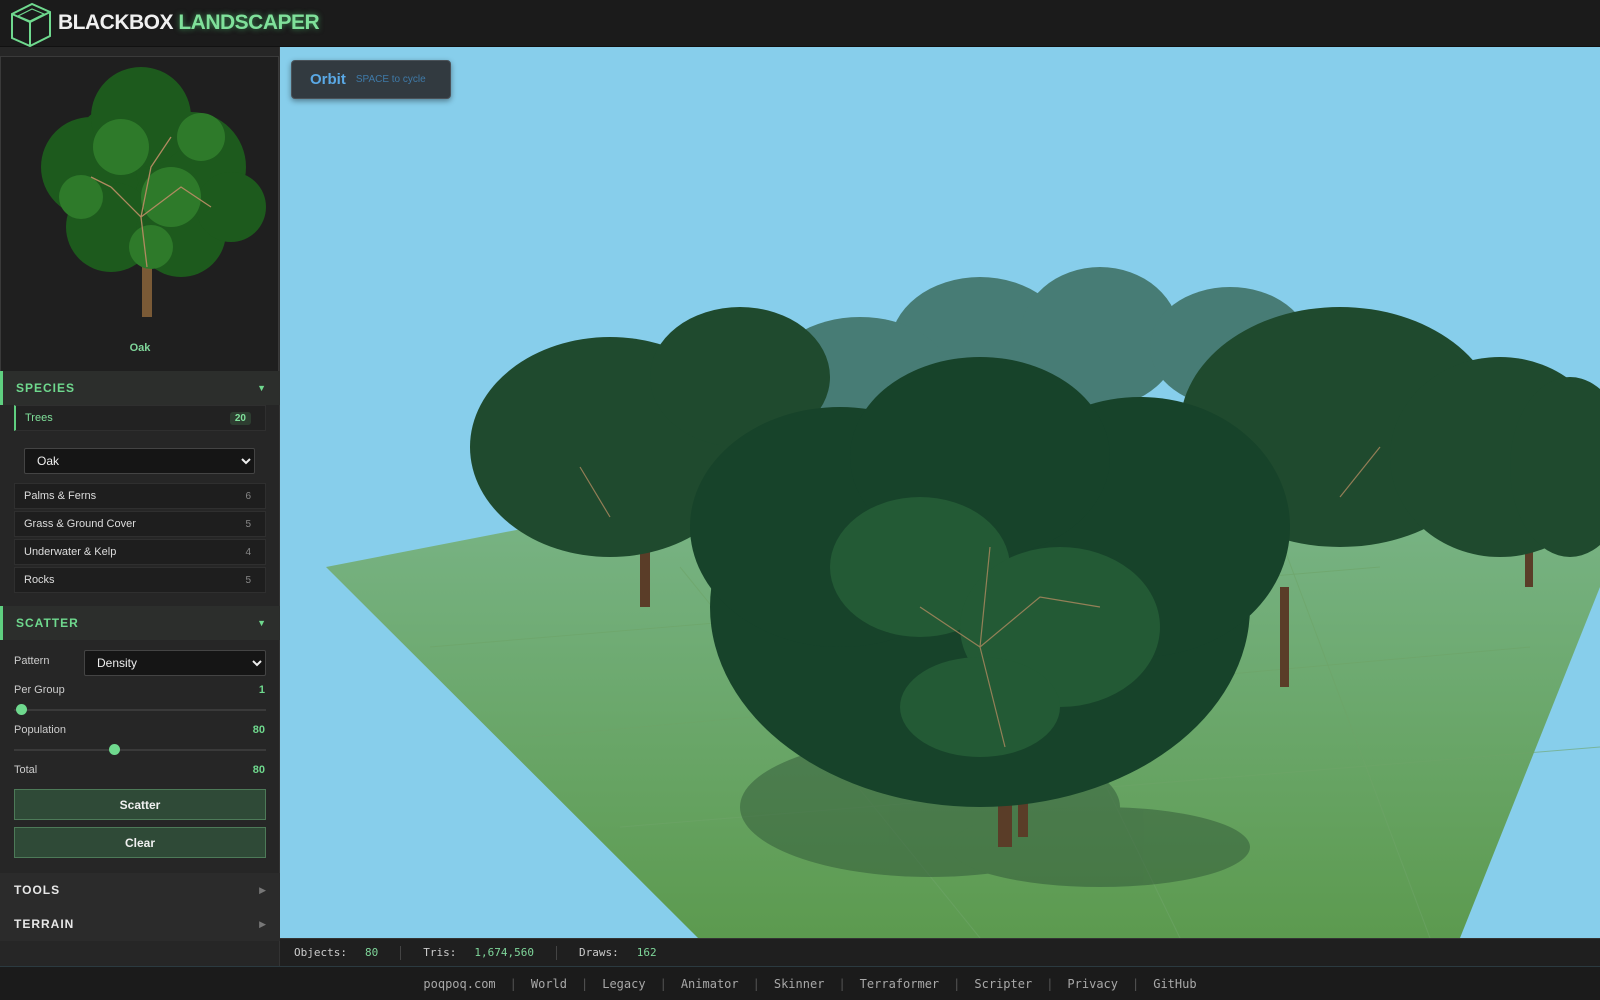 The width and height of the screenshot is (1600, 1000). I want to click on category-label: Grass & Ground Cover, so click(80, 524).